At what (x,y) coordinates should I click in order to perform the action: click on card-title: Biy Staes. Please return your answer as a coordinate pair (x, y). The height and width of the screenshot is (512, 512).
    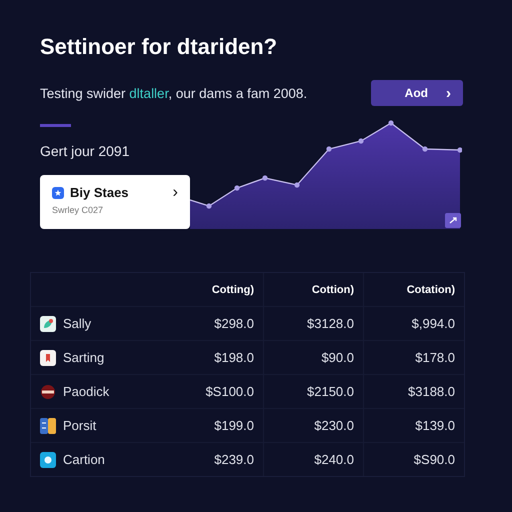
    Looking at the image, I should click on (100, 192).